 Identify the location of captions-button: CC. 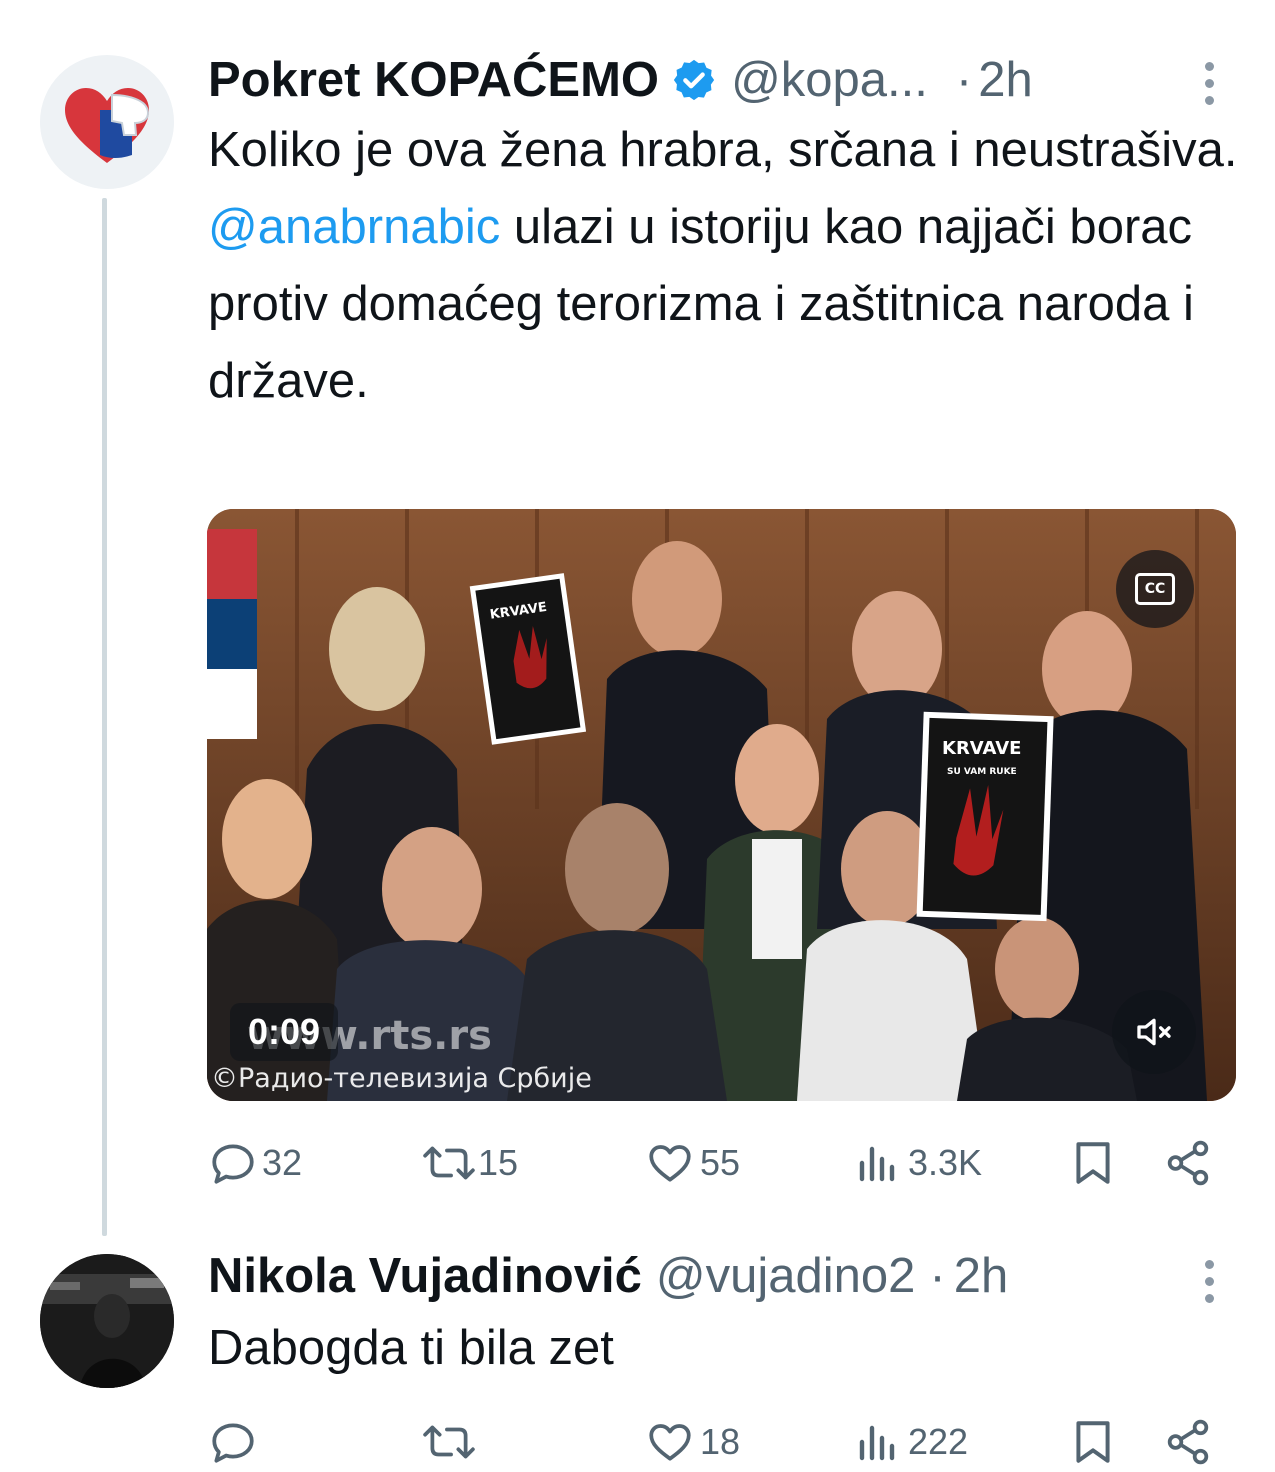
(1155, 589).